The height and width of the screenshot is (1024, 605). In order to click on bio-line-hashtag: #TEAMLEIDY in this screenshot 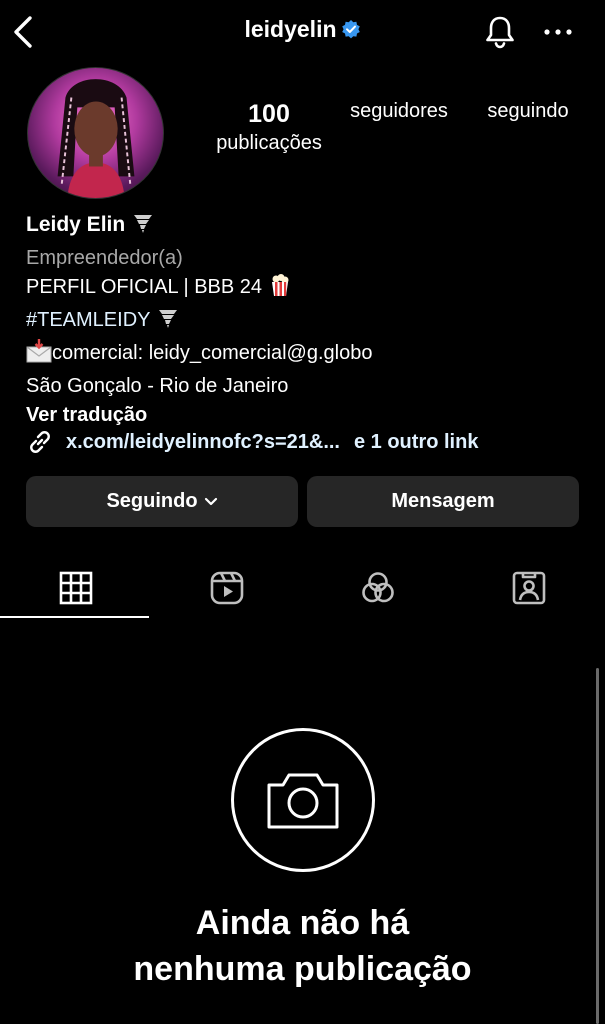, I will do `click(306, 322)`.